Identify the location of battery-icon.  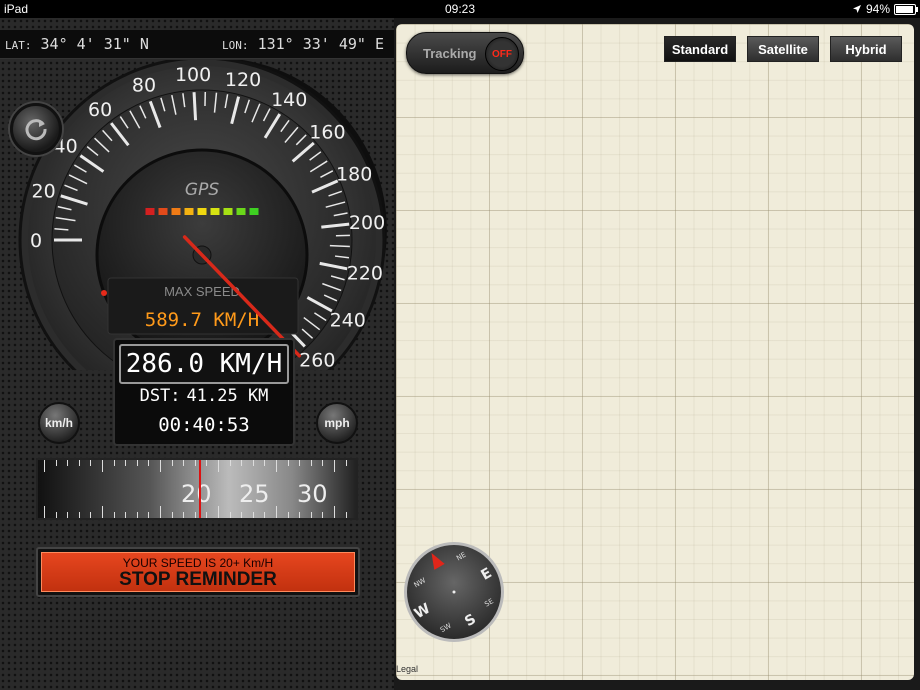
(906, 9).